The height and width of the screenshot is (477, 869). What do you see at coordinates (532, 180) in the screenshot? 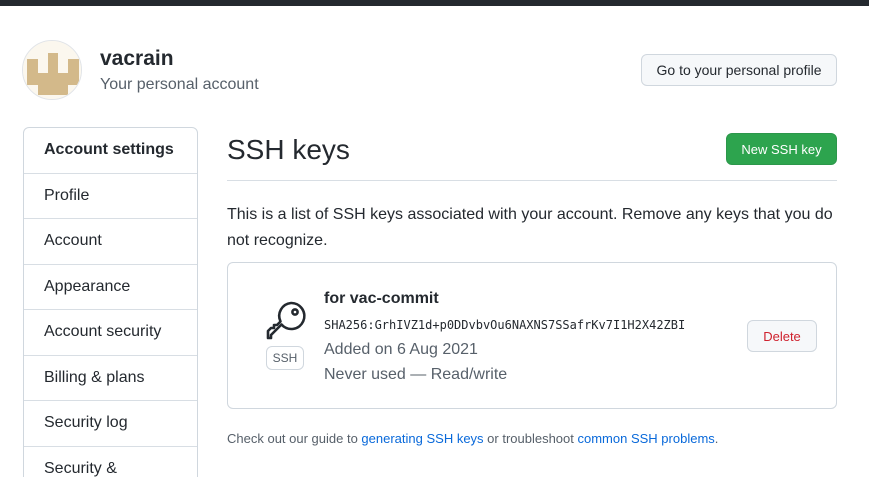
I see `title-divider` at bounding box center [532, 180].